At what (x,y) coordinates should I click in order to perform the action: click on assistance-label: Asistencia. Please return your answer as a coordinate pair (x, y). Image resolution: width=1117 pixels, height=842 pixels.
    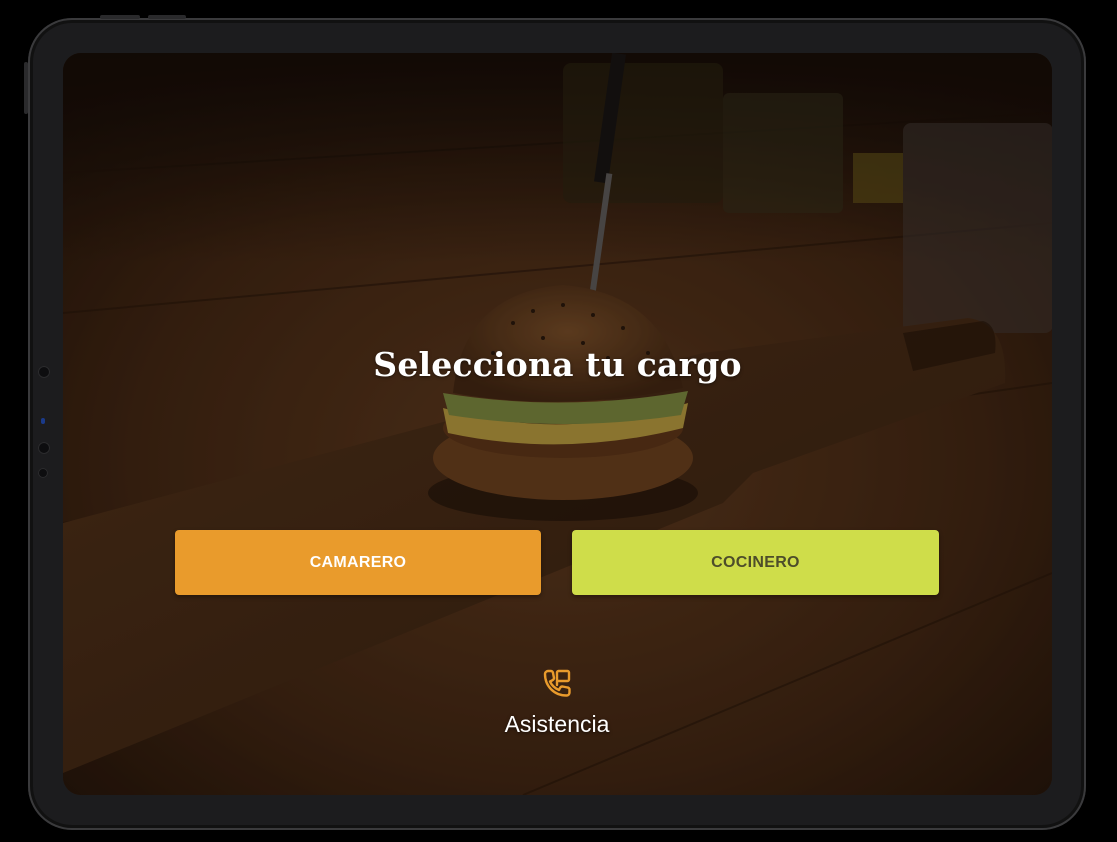
    Looking at the image, I should click on (557, 724).